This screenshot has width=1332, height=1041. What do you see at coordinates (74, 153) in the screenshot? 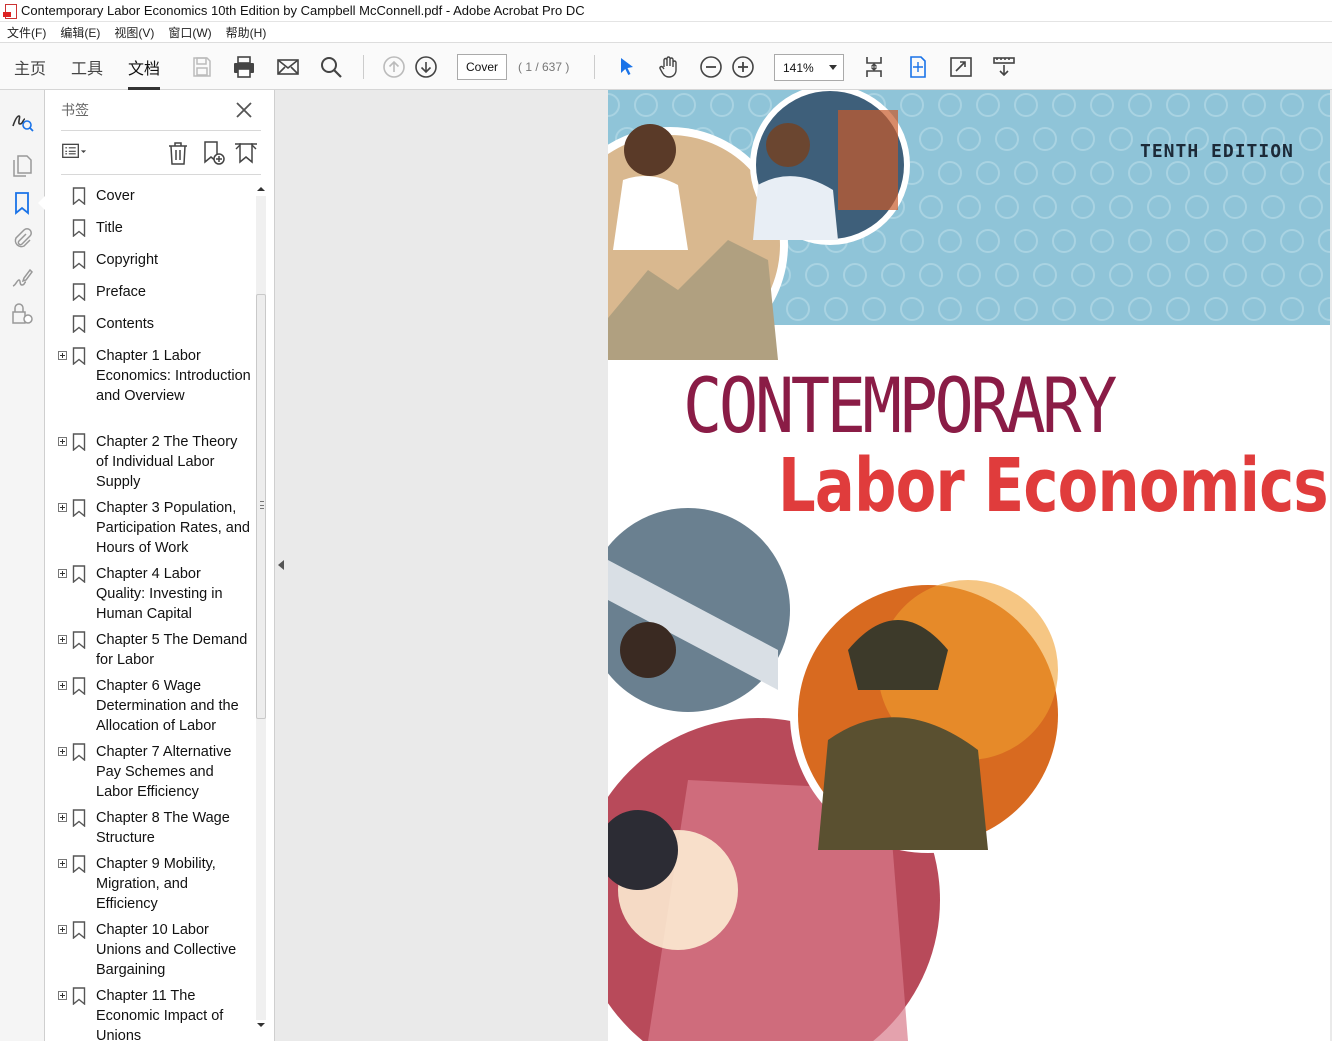
I see `bookmark-options-icon` at bounding box center [74, 153].